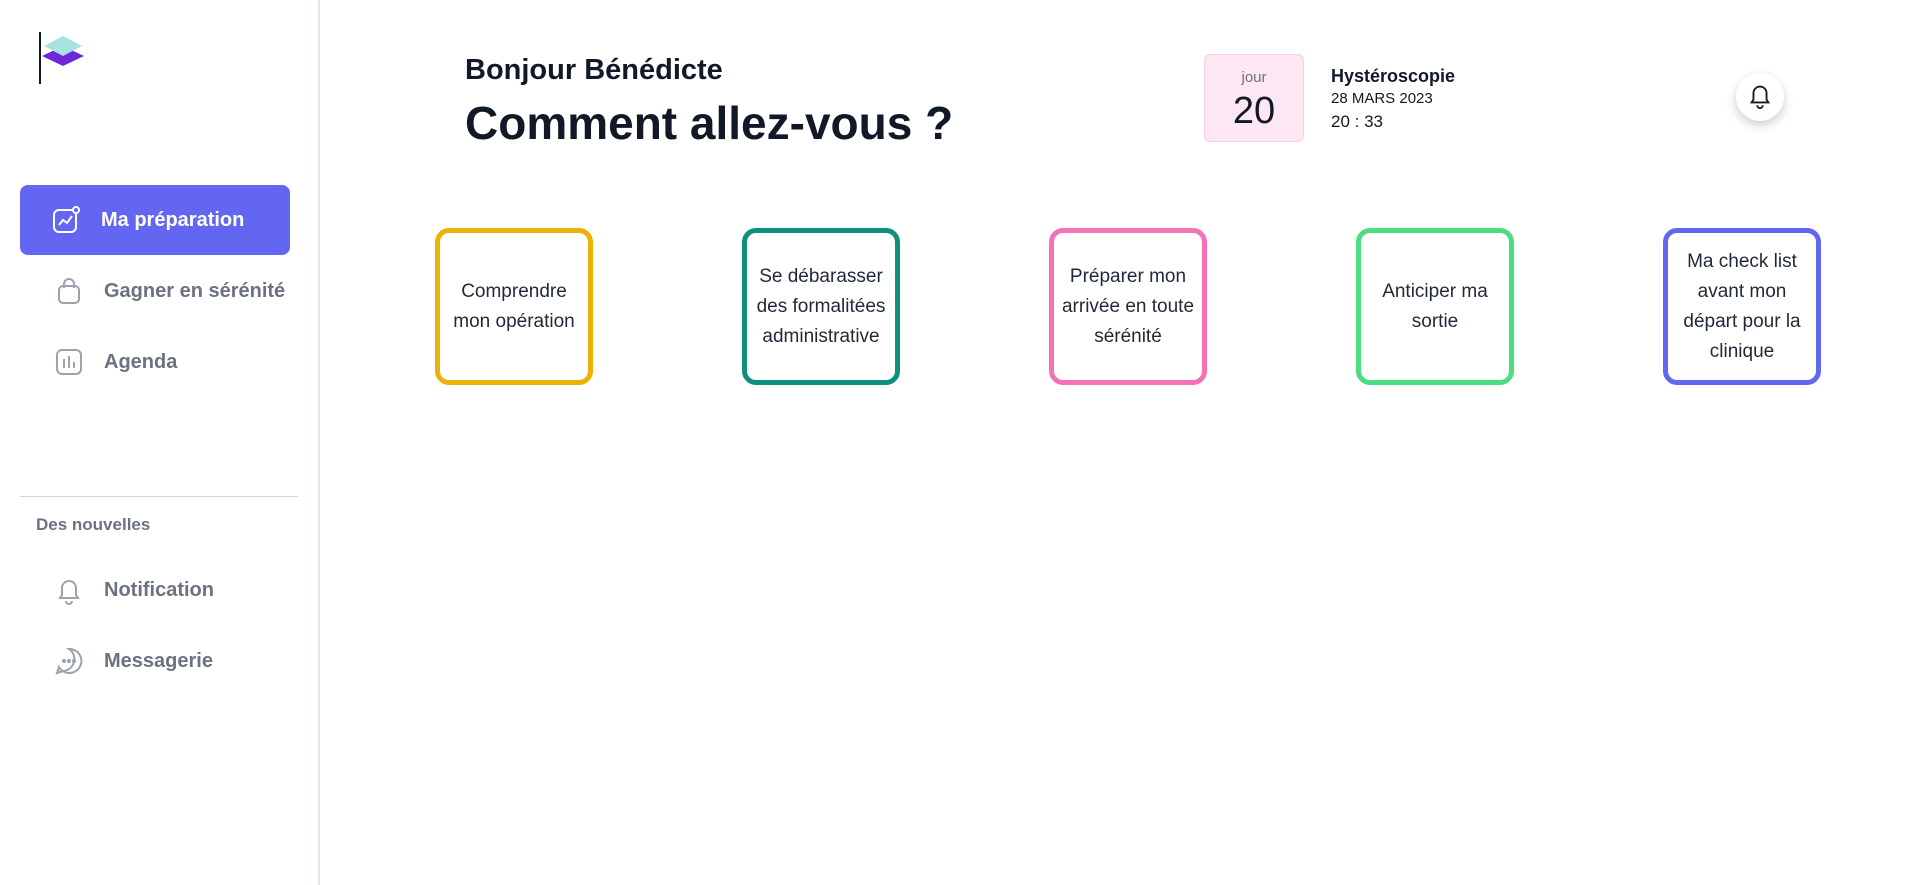 This screenshot has width=1920, height=885. Describe the element at coordinates (159, 589) in the screenshot. I see `sidebar-item-label: Notification` at that location.